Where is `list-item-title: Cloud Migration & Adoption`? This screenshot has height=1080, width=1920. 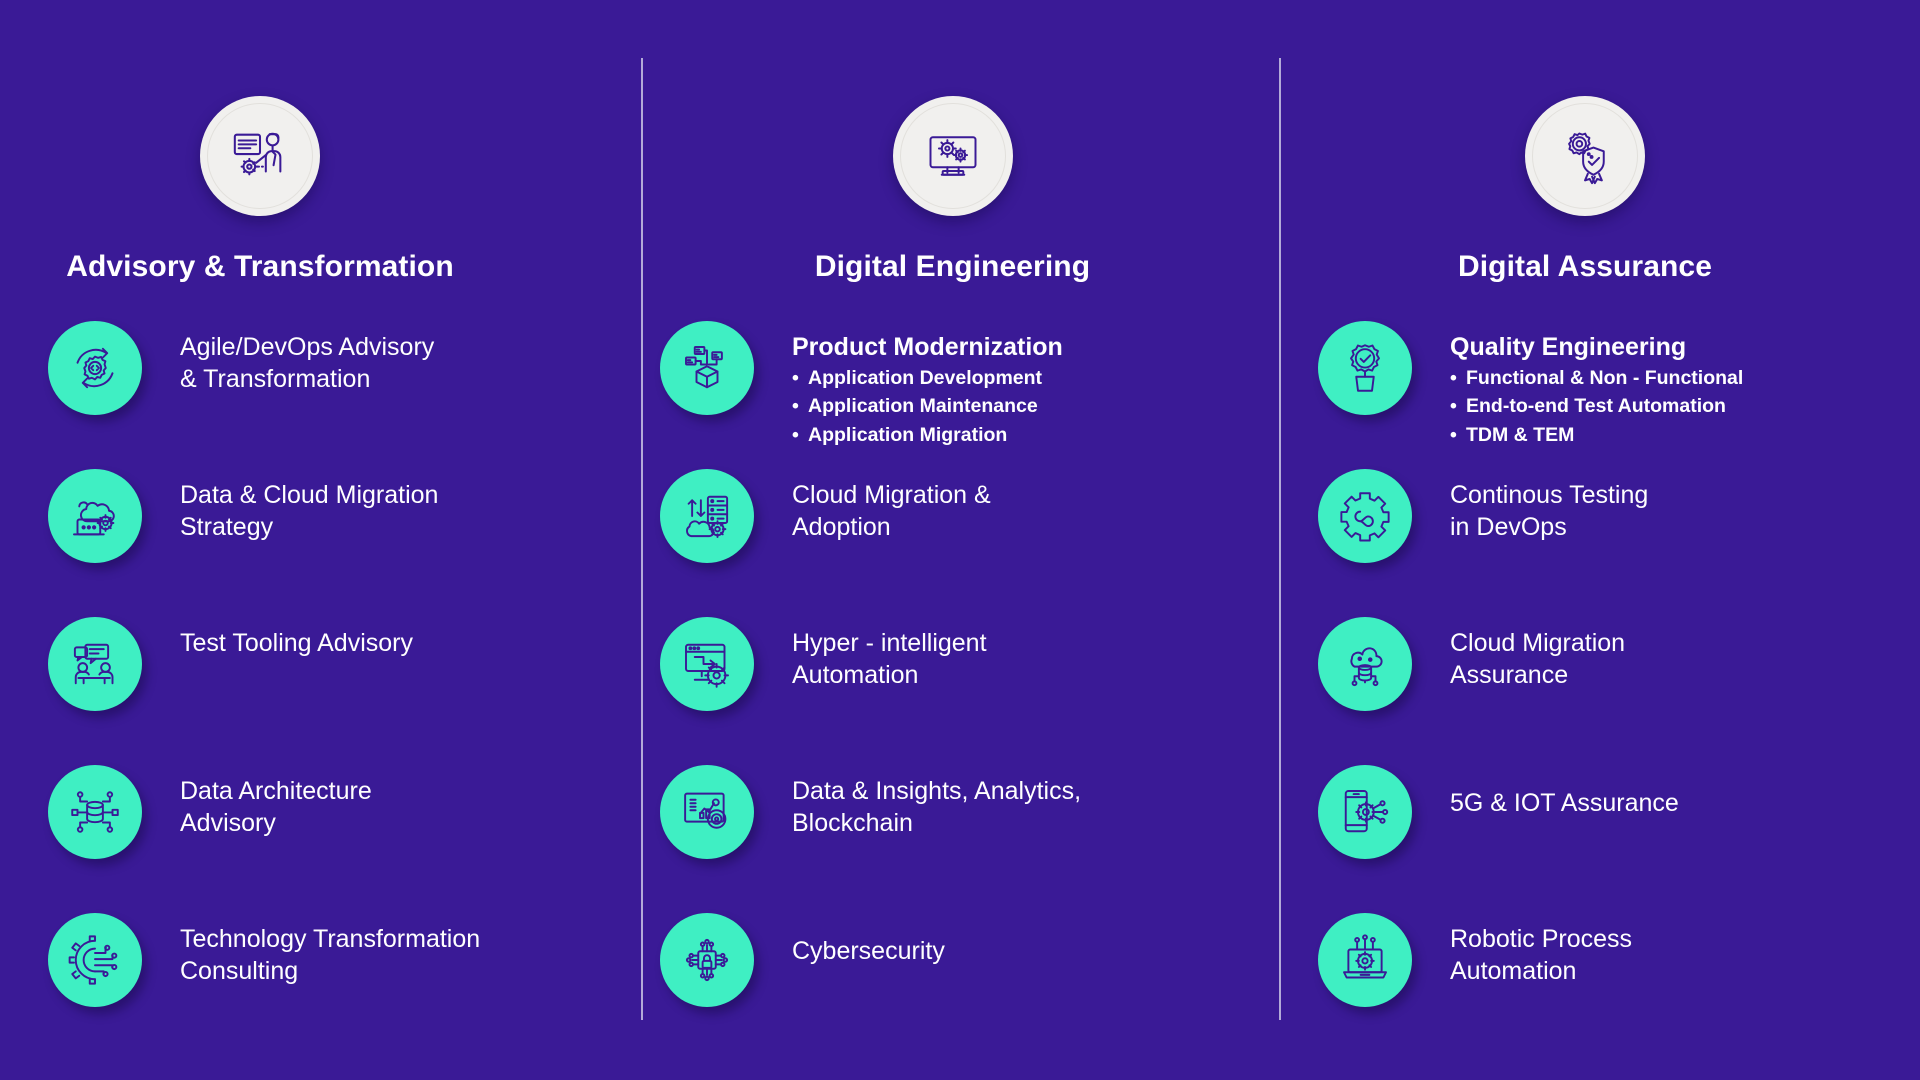
list-item-title: Cloud Migration & Adoption is located at coordinates (891, 511).